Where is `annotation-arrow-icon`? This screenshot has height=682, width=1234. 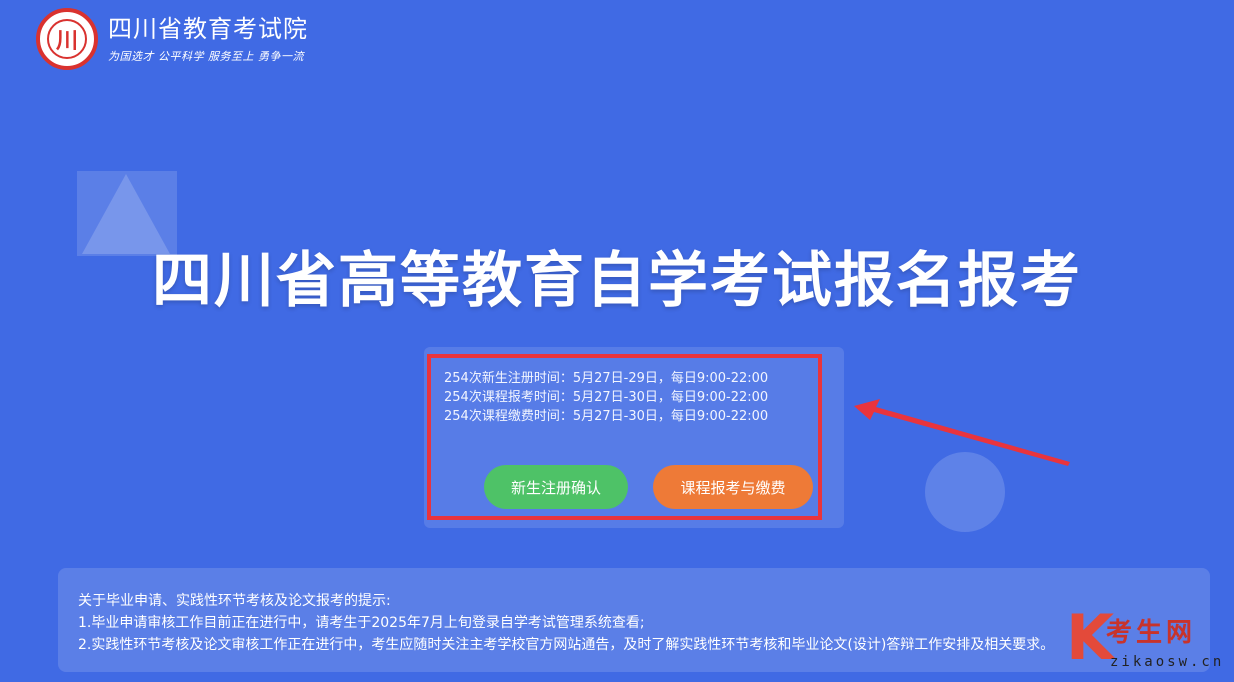
annotation-arrow-icon is located at coordinates (962, 432).